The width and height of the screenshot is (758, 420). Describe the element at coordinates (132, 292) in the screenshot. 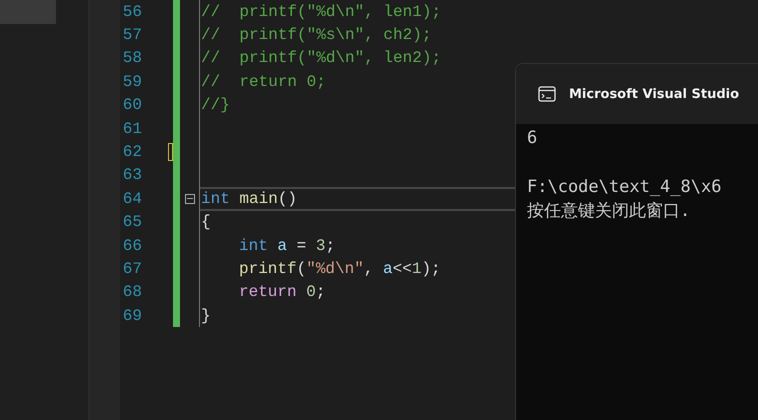

I see `line-number: 68` at that location.